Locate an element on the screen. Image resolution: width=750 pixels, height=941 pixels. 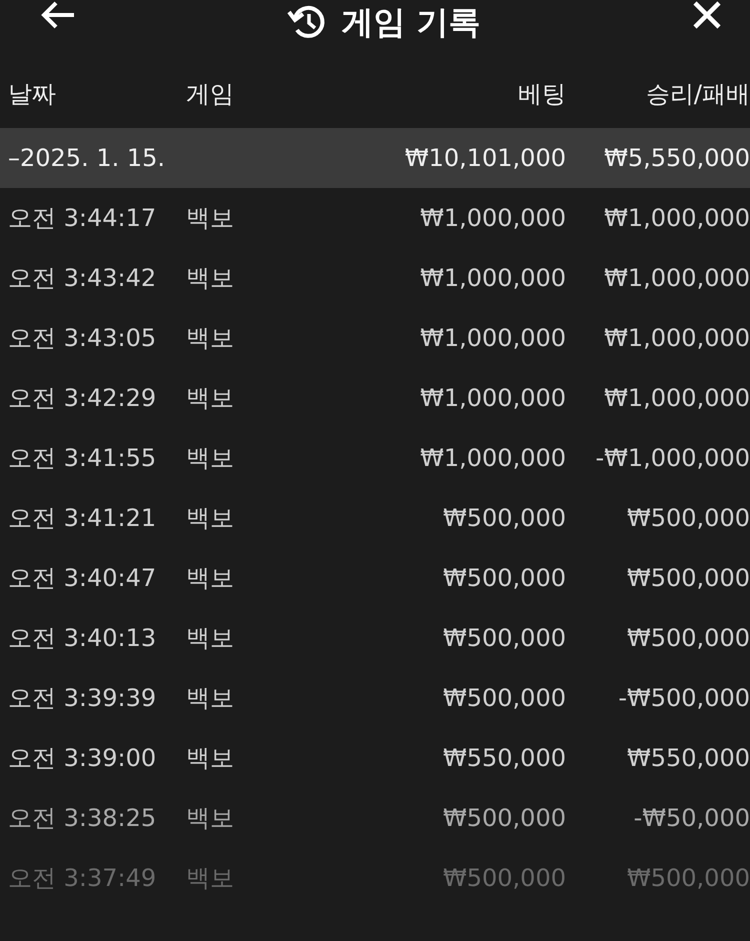
date-summary-row: –2025. 1. 15. ₩10,101,000 ₩5,550,000 is located at coordinates (375, 158).